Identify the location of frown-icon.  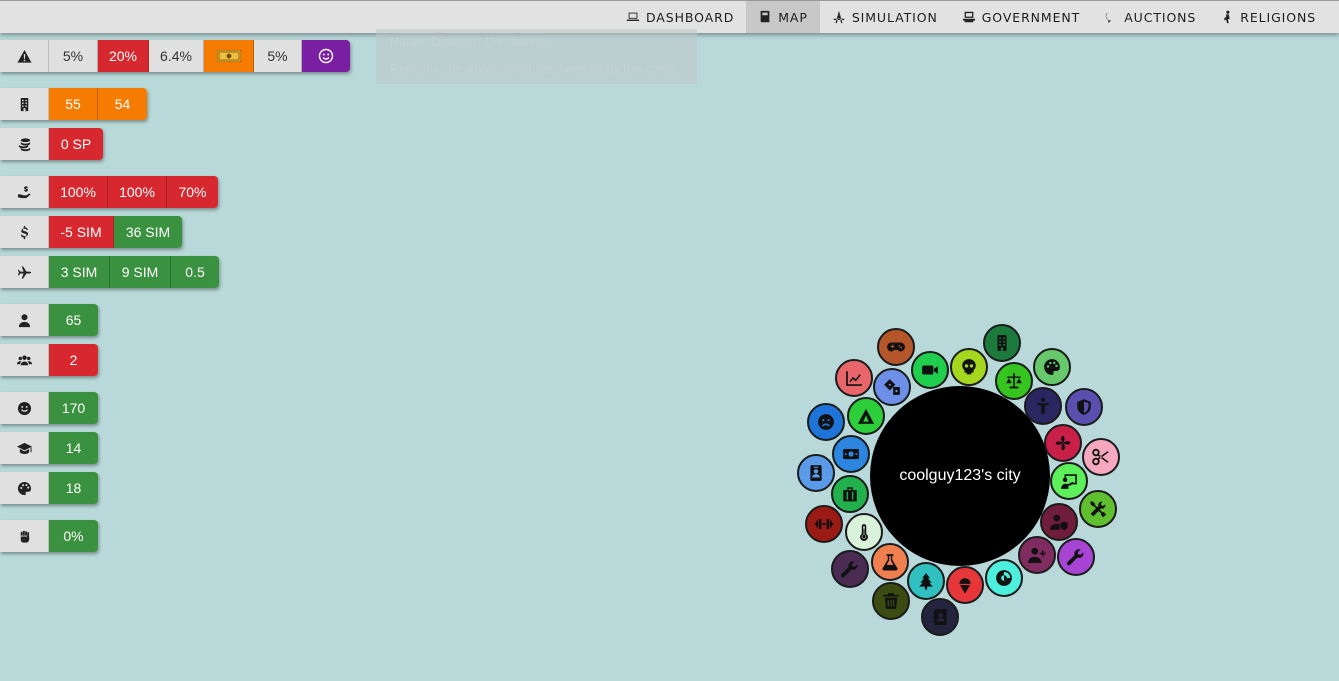
(826, 422).